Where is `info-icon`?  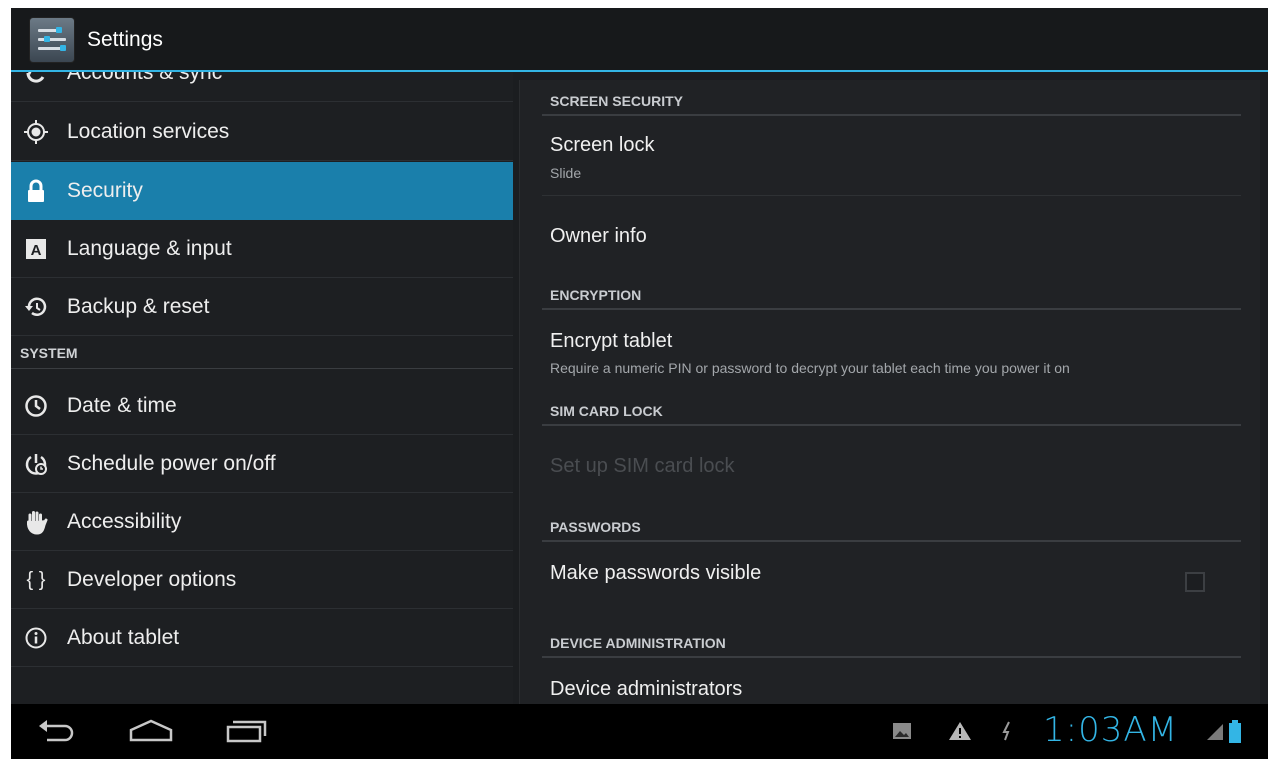
info-icon is located at coordinates (36, 638).